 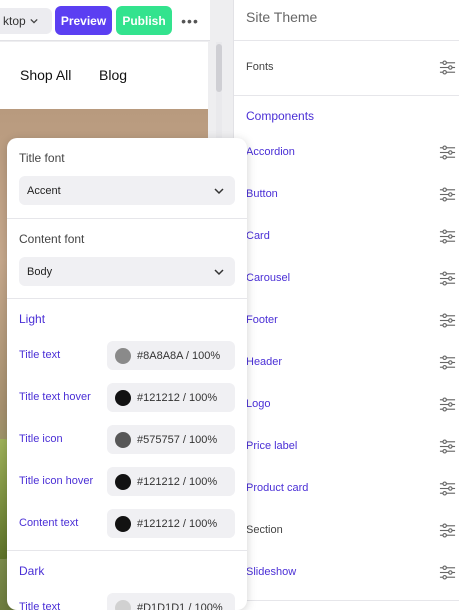 I want to click on component-item-label: Card, so click(x=258, y=236).